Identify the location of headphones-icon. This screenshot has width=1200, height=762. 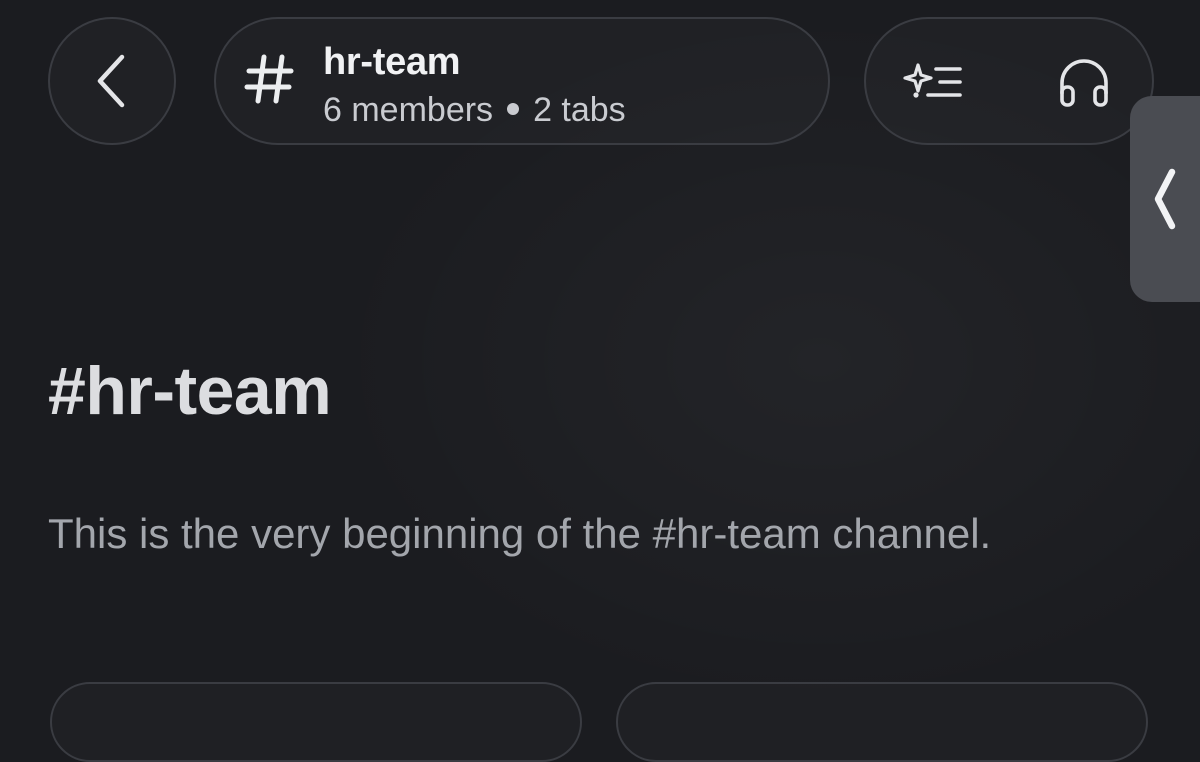
(1084, 83).